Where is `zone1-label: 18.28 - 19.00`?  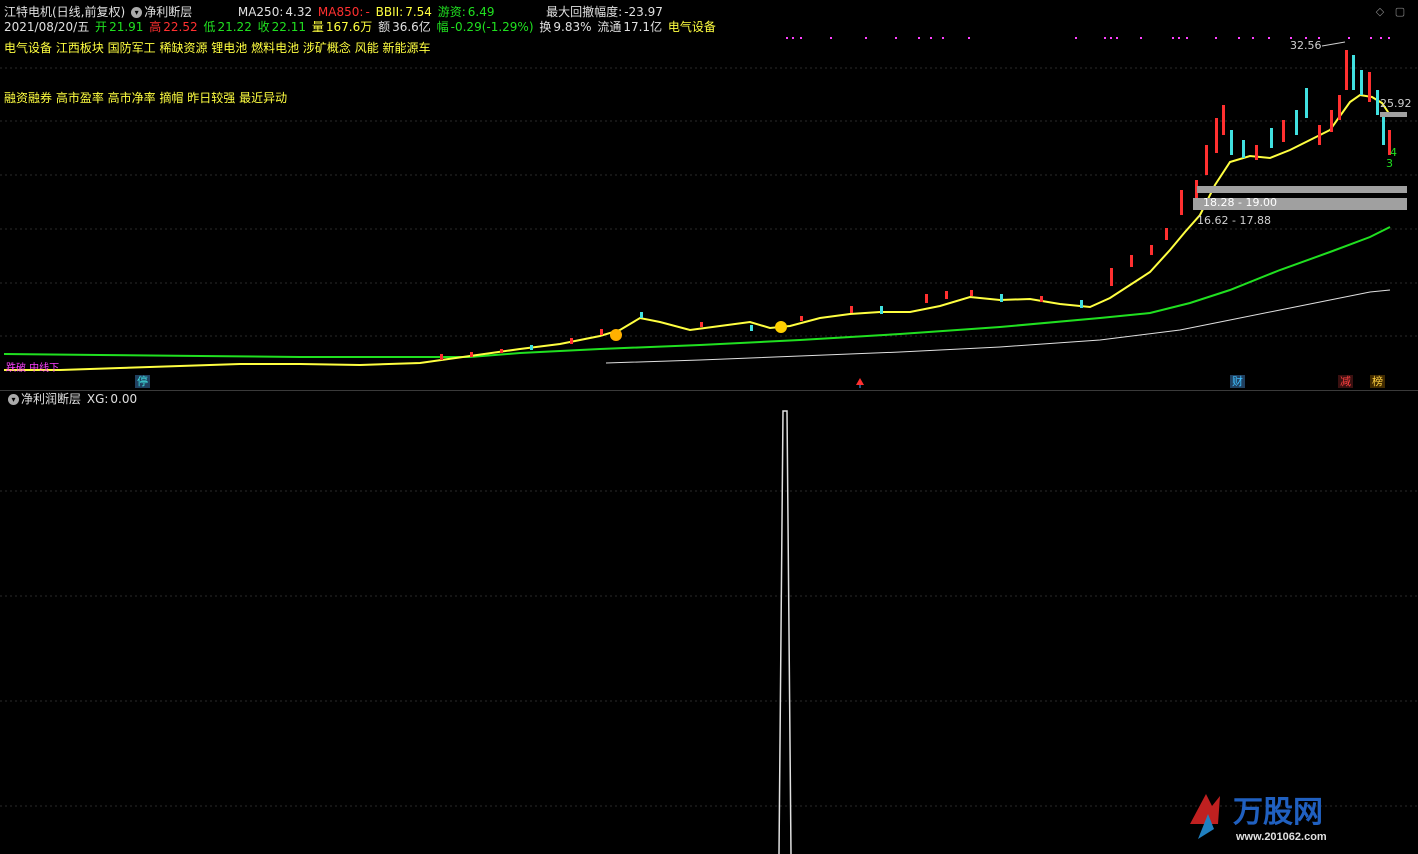 zone1-label: 18.28 - 19.00 is located at coordinates (1240, 202).